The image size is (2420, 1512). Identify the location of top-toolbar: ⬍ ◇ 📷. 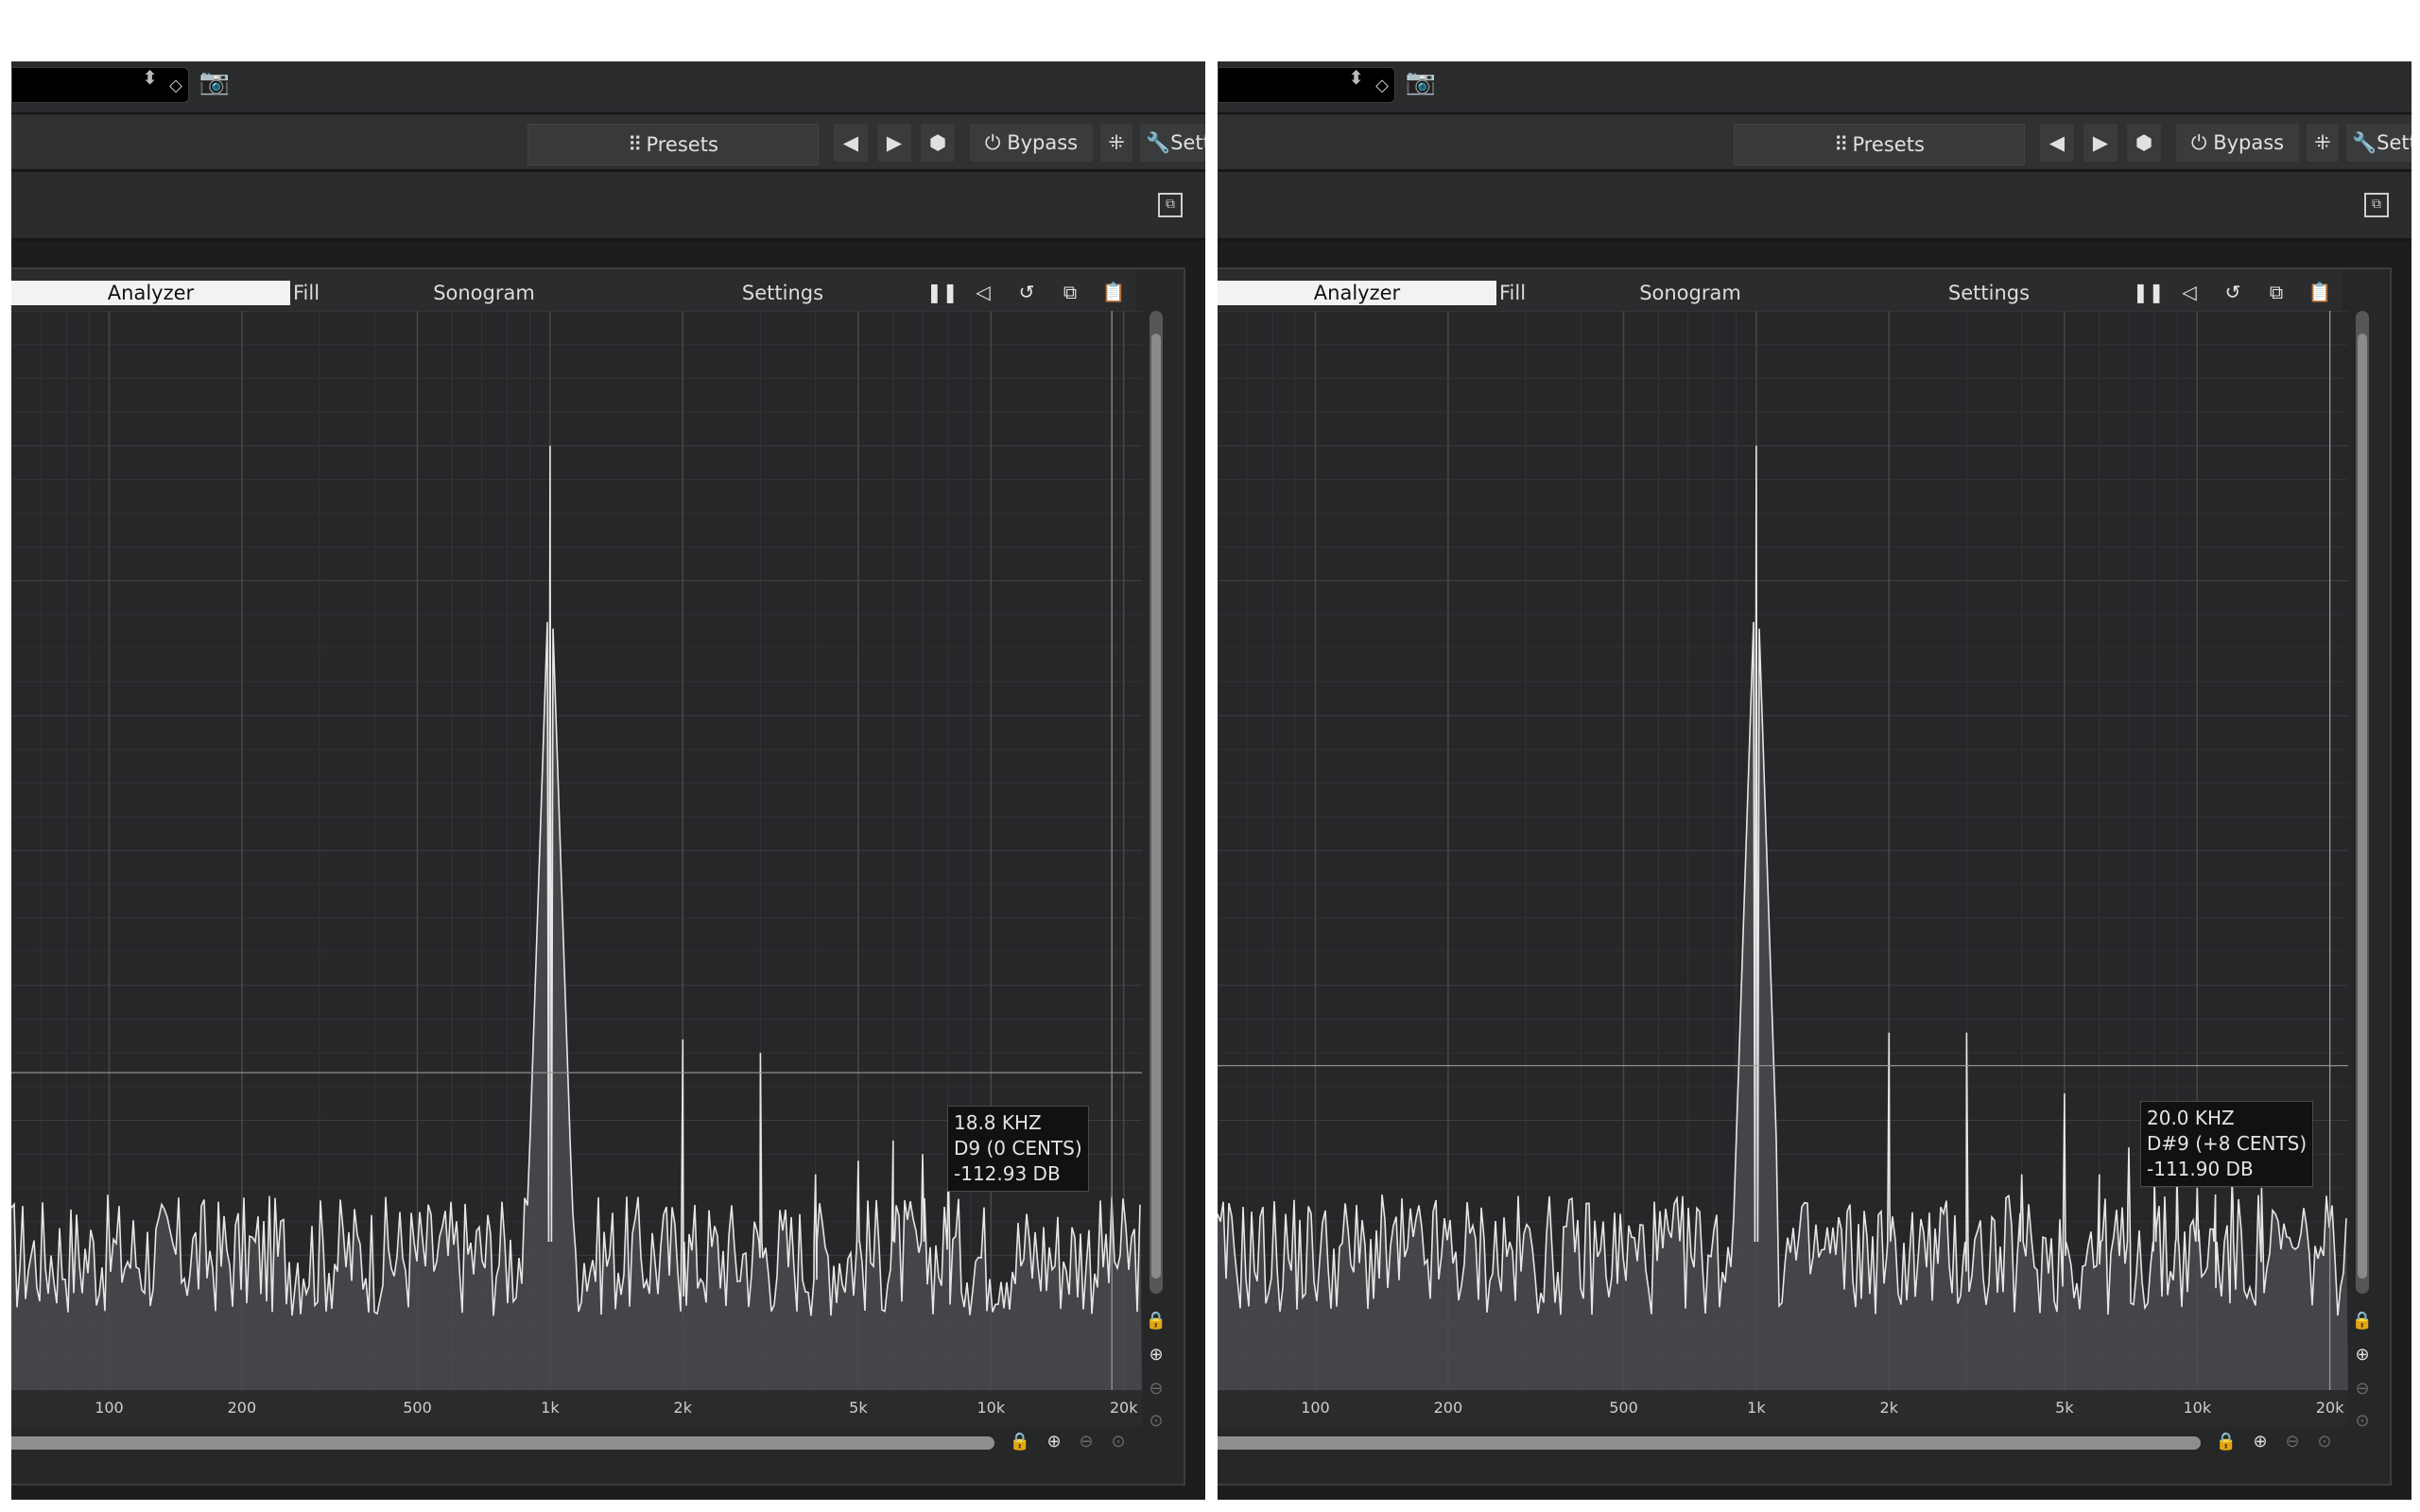
(608, 87).